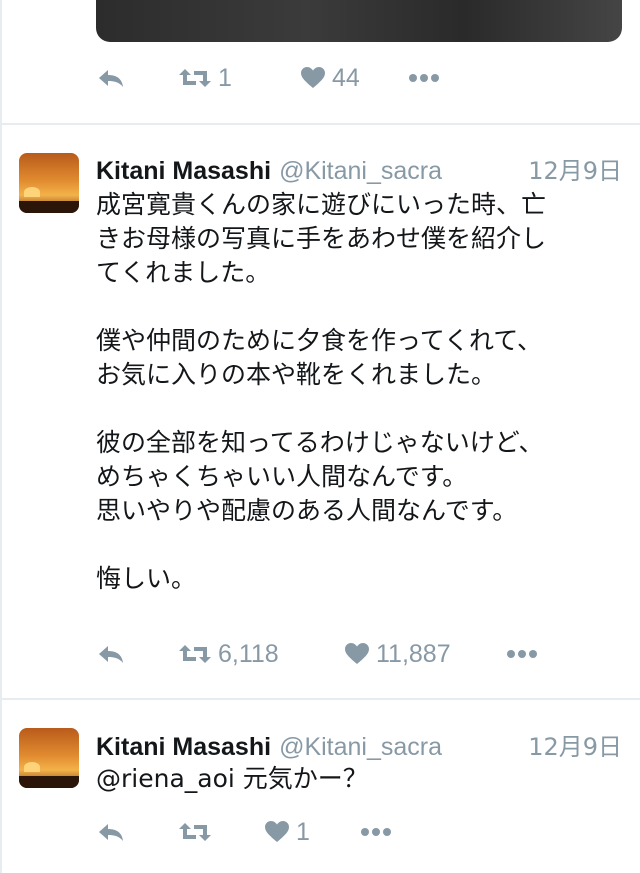 The image size is (640, 873). I want to click on tweet-line: 彼の全部を知ってるわけじゃないけど、, so click(320, 442).